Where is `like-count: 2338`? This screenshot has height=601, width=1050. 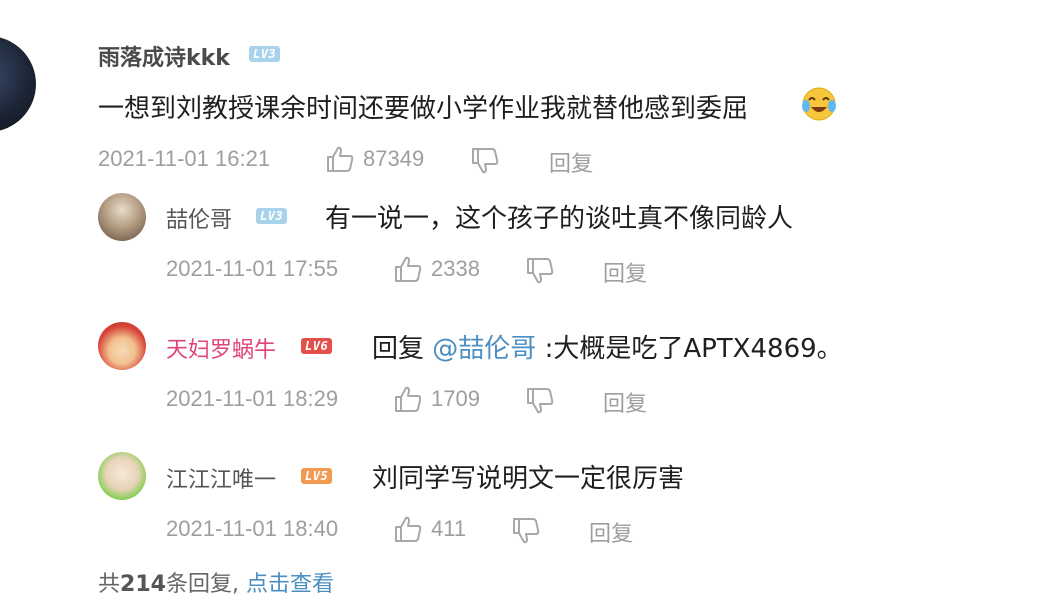 like-count: 2338 is located at coordinates (455, 268).